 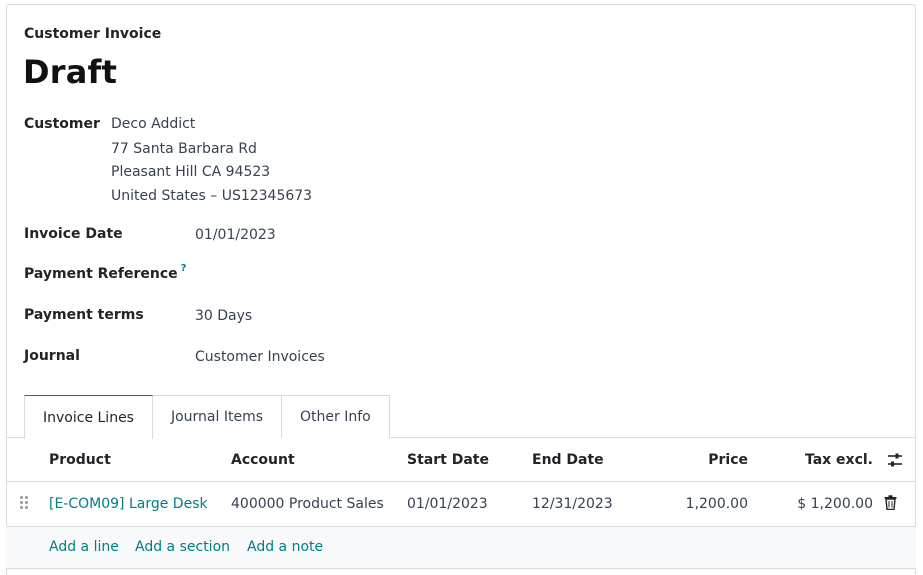 I want to click on column-header-account: Account, so click(x=263, y=460).